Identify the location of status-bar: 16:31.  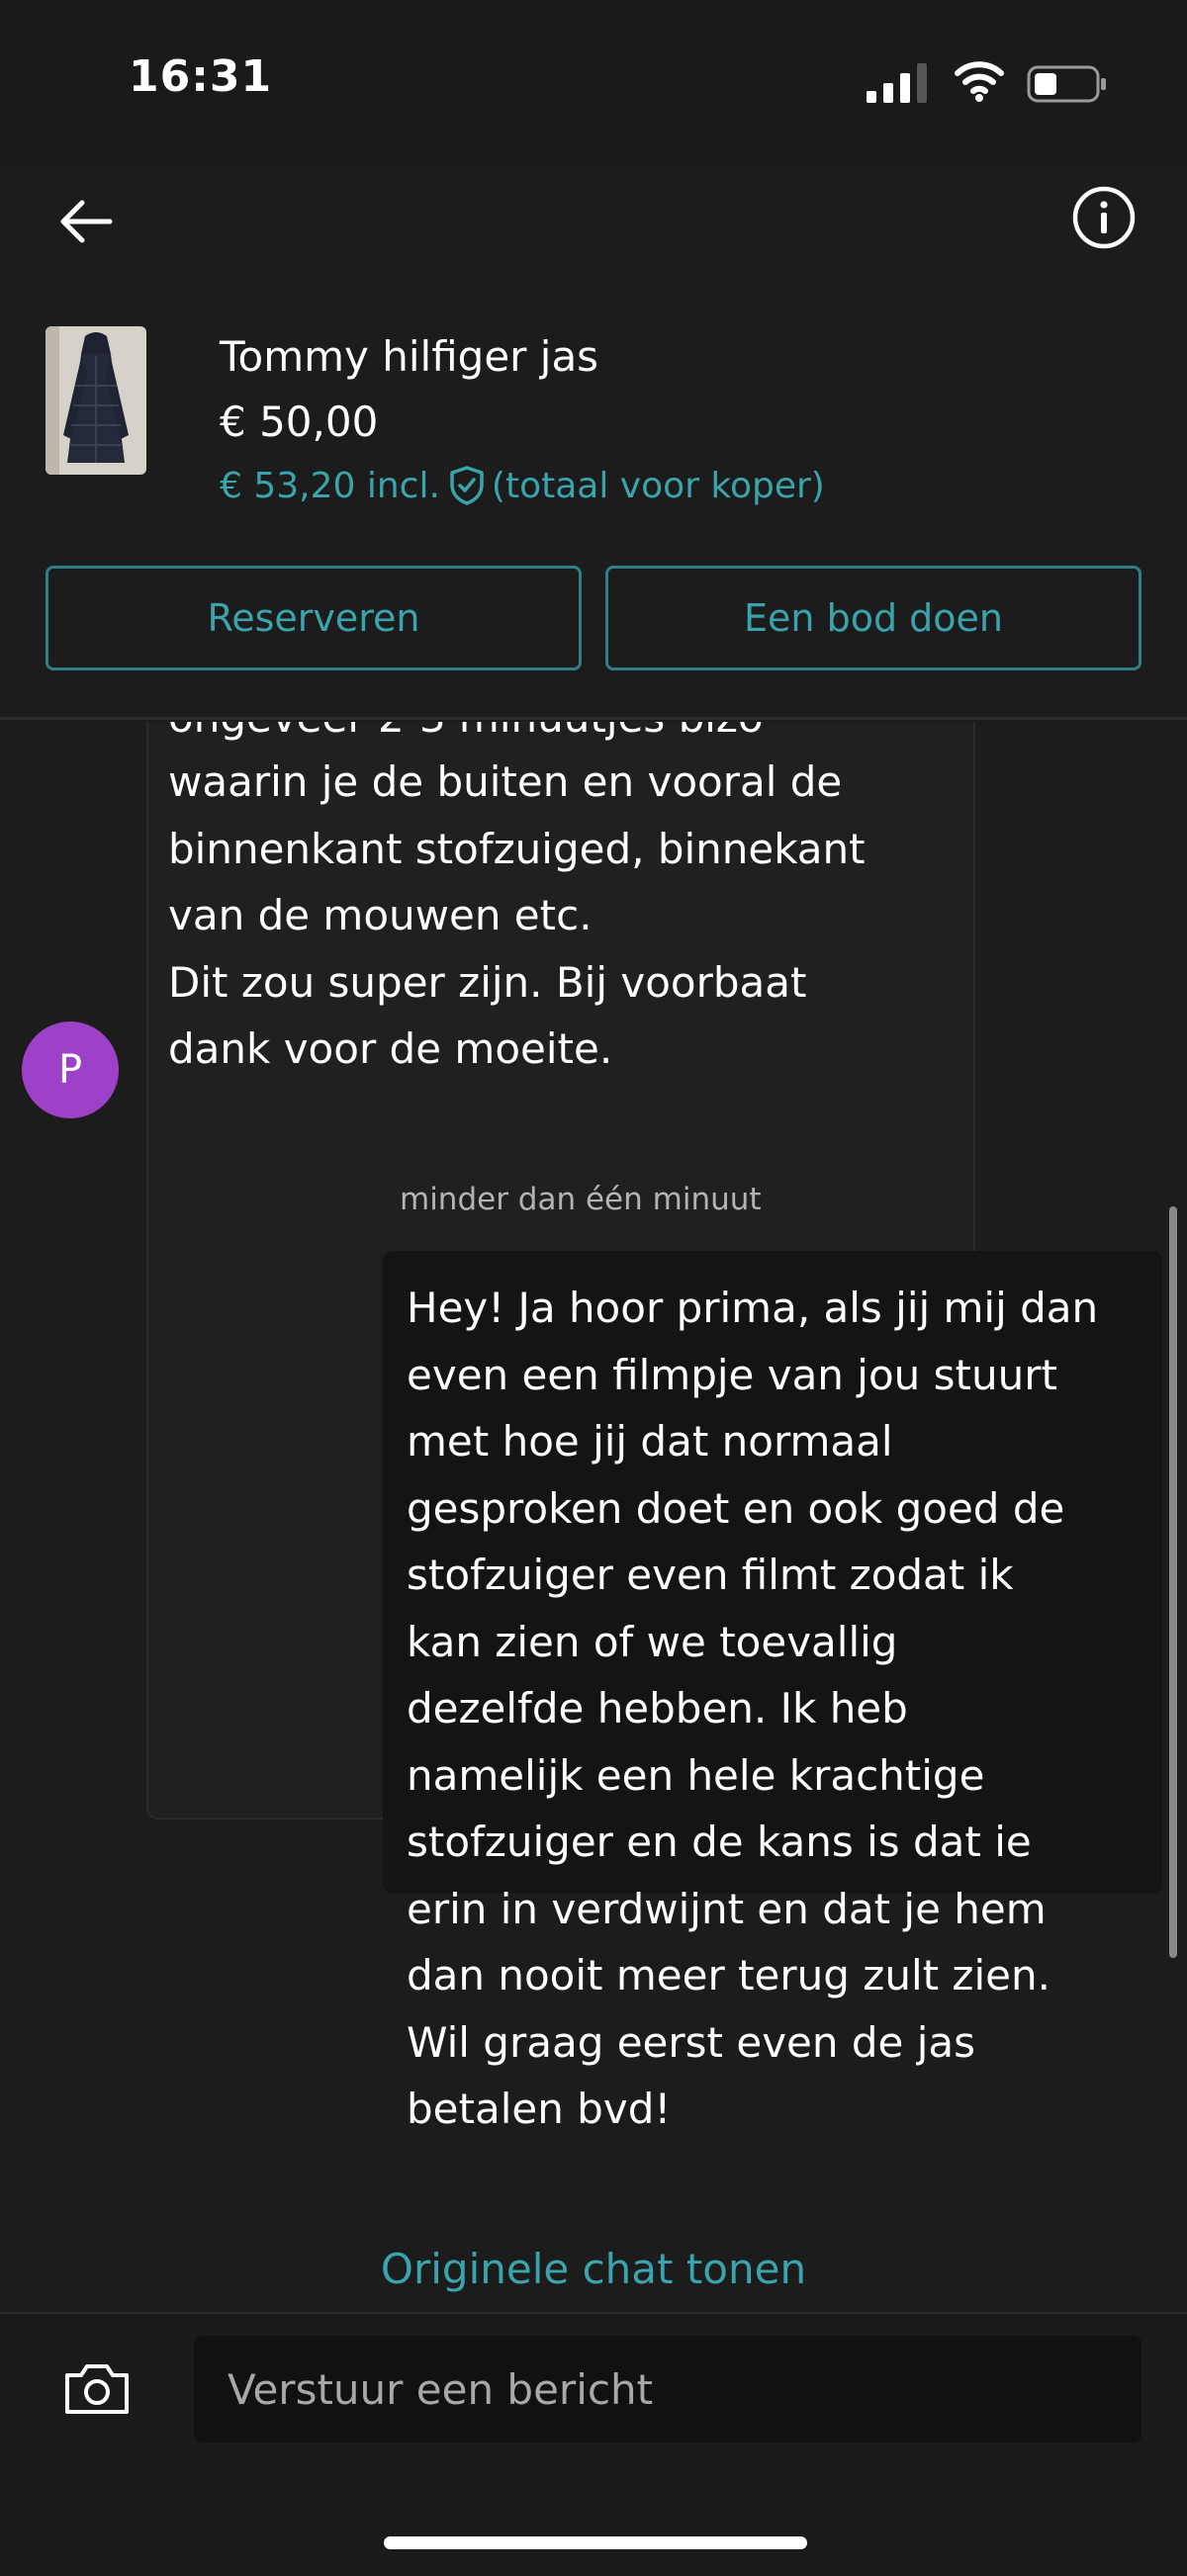
(593, 84).